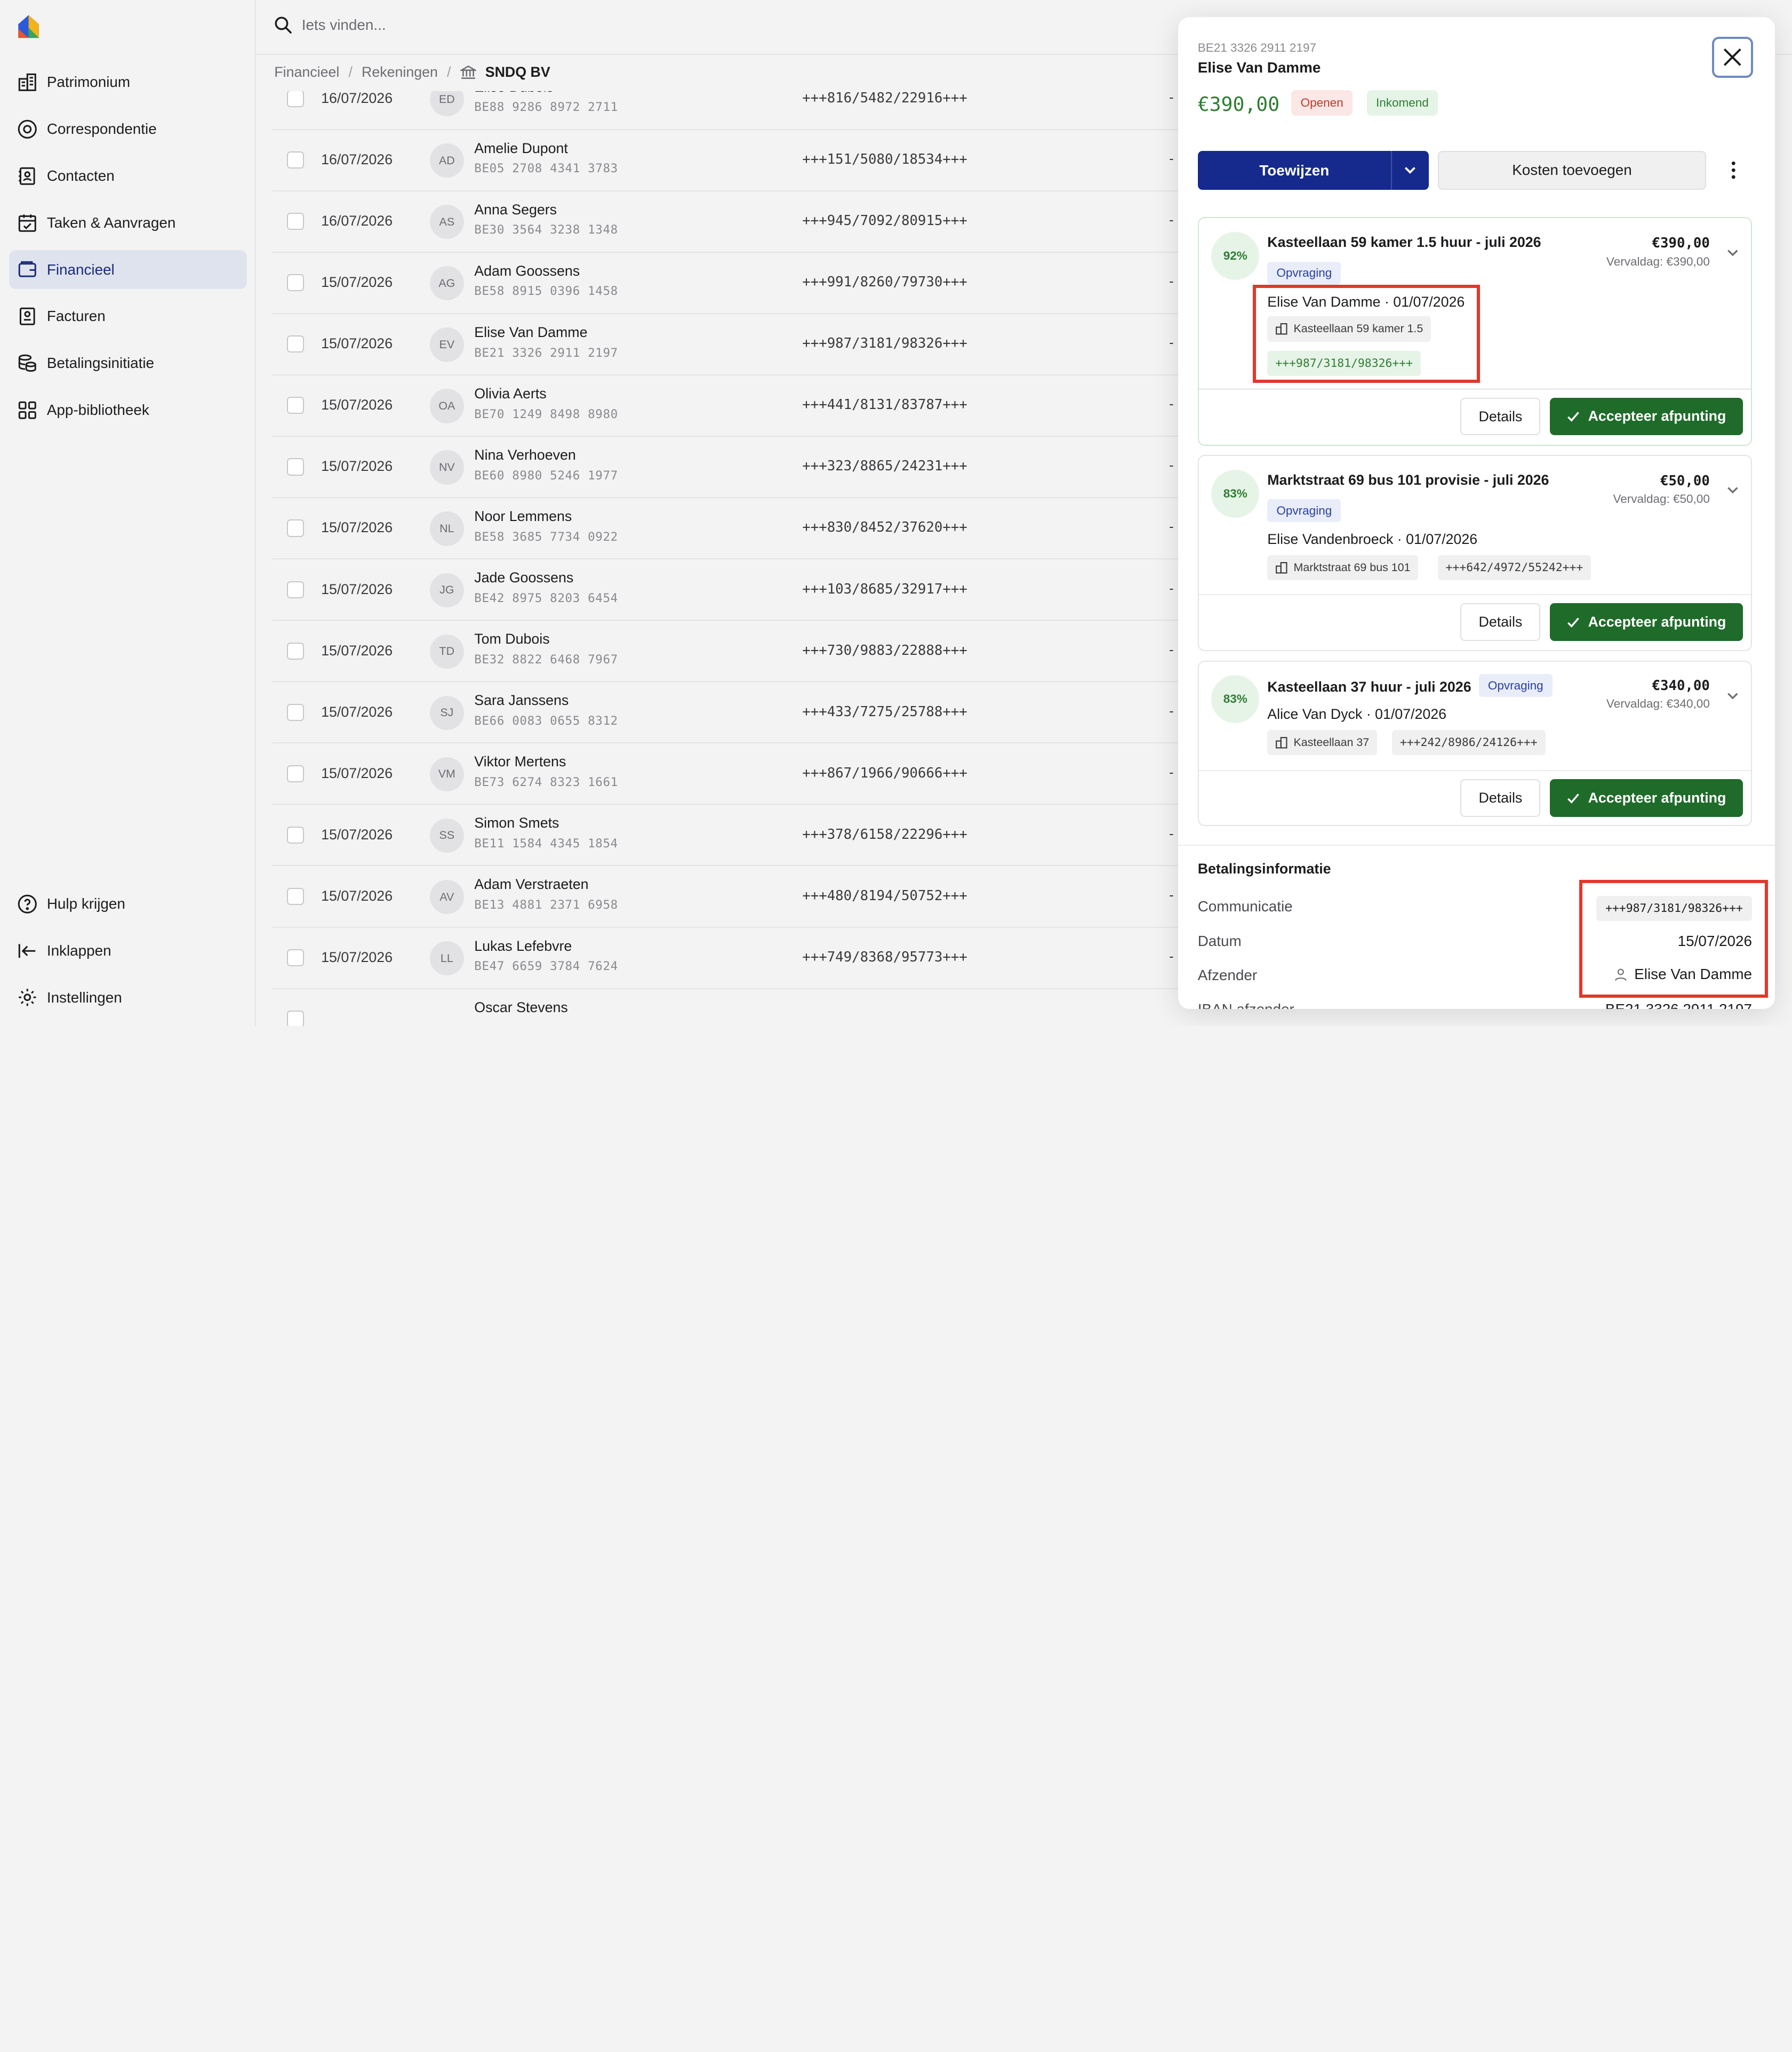 This screenshot has height=2052, width=1792. I want to click on sidebar-item-help: Hulp krijgen, so click(128, 904).